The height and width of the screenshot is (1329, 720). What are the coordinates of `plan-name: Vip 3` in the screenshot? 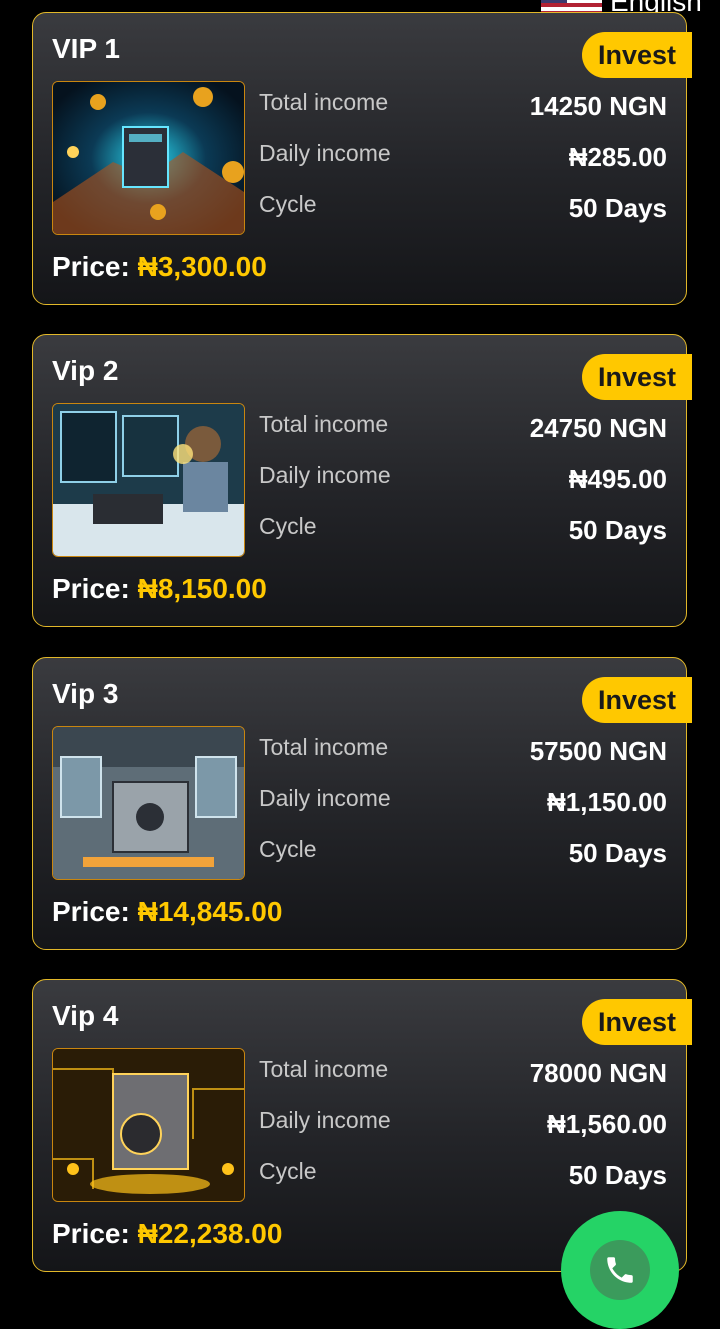 It's located at (85, 693).